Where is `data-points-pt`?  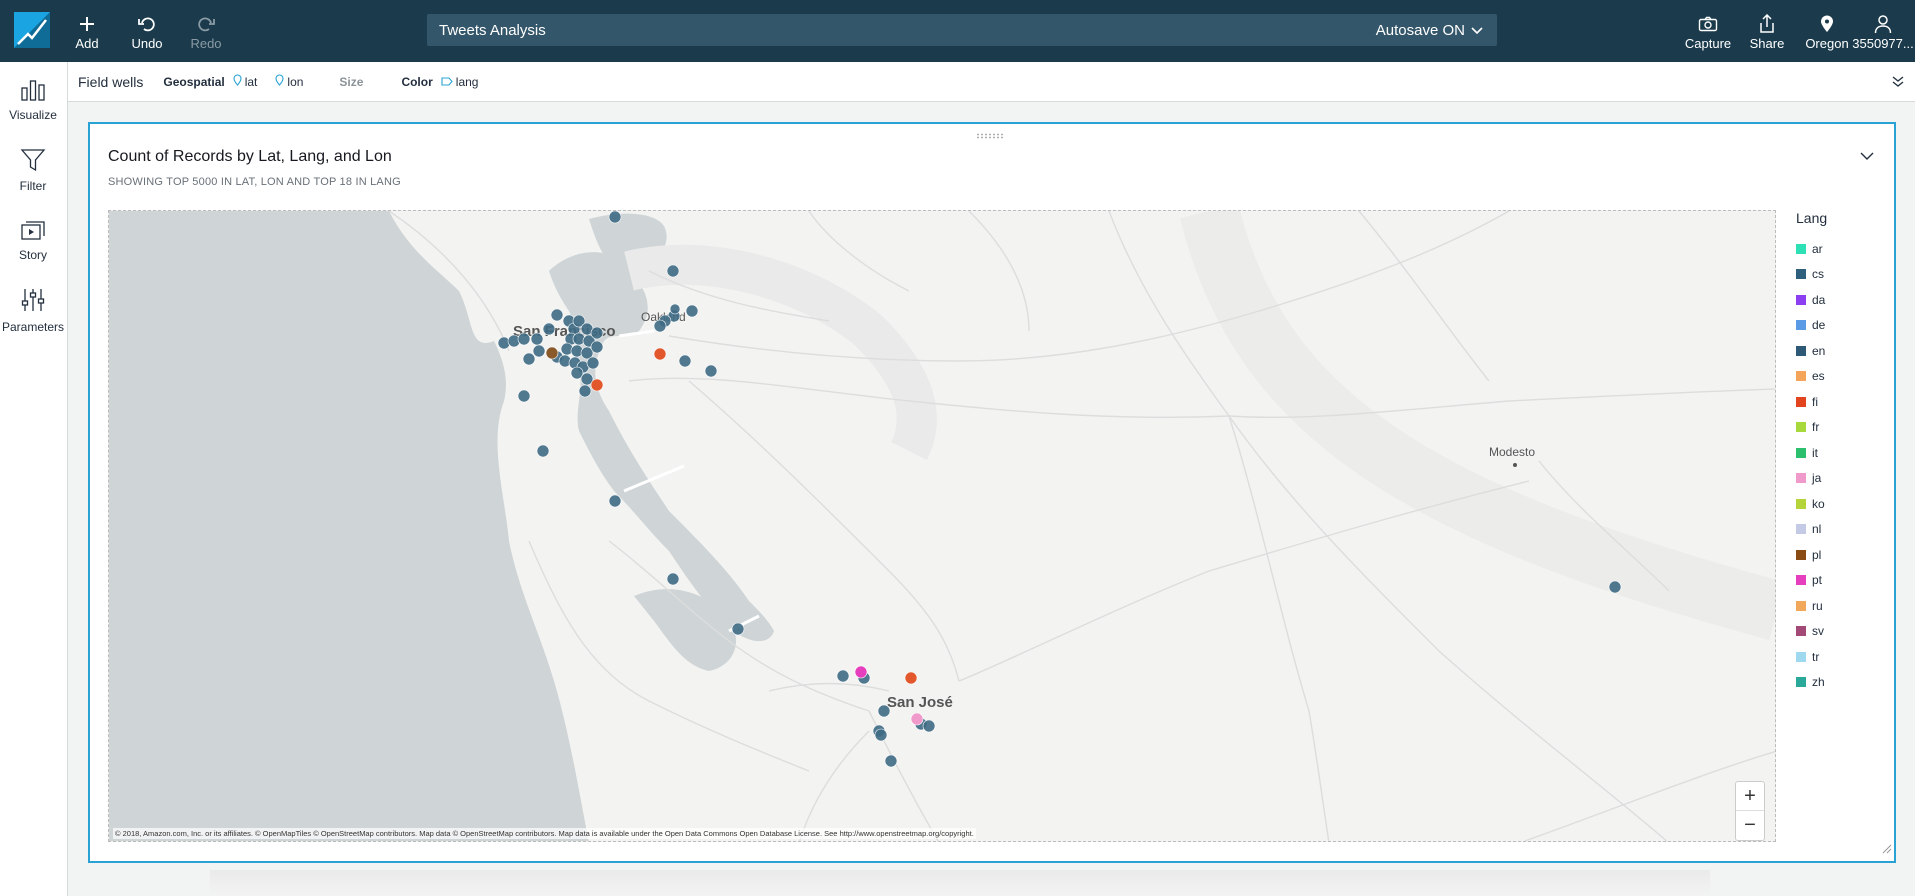
data-points-pt is located at coordinates (861, 672).